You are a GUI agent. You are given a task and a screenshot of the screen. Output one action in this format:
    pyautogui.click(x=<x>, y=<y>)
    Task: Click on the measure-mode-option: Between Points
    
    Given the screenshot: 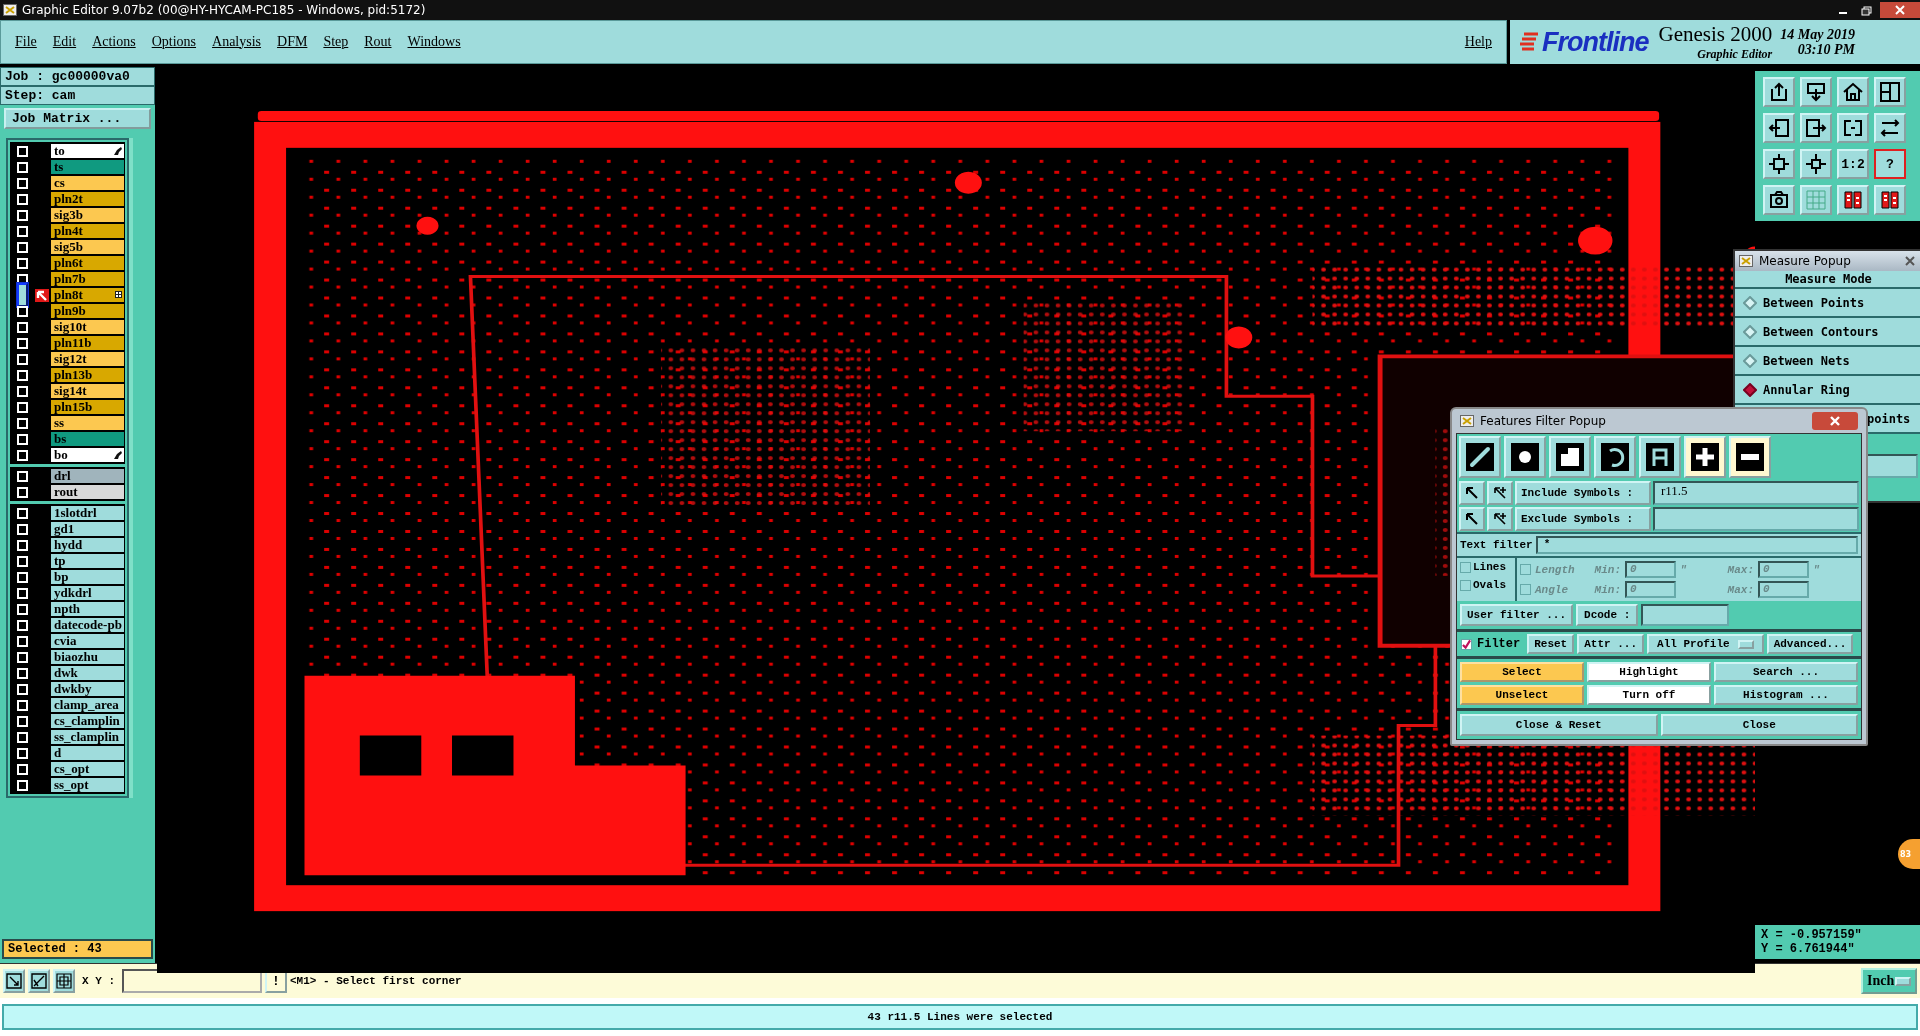 What is the action you would take?
    pyautogui.click(x=1827, y=303)
    